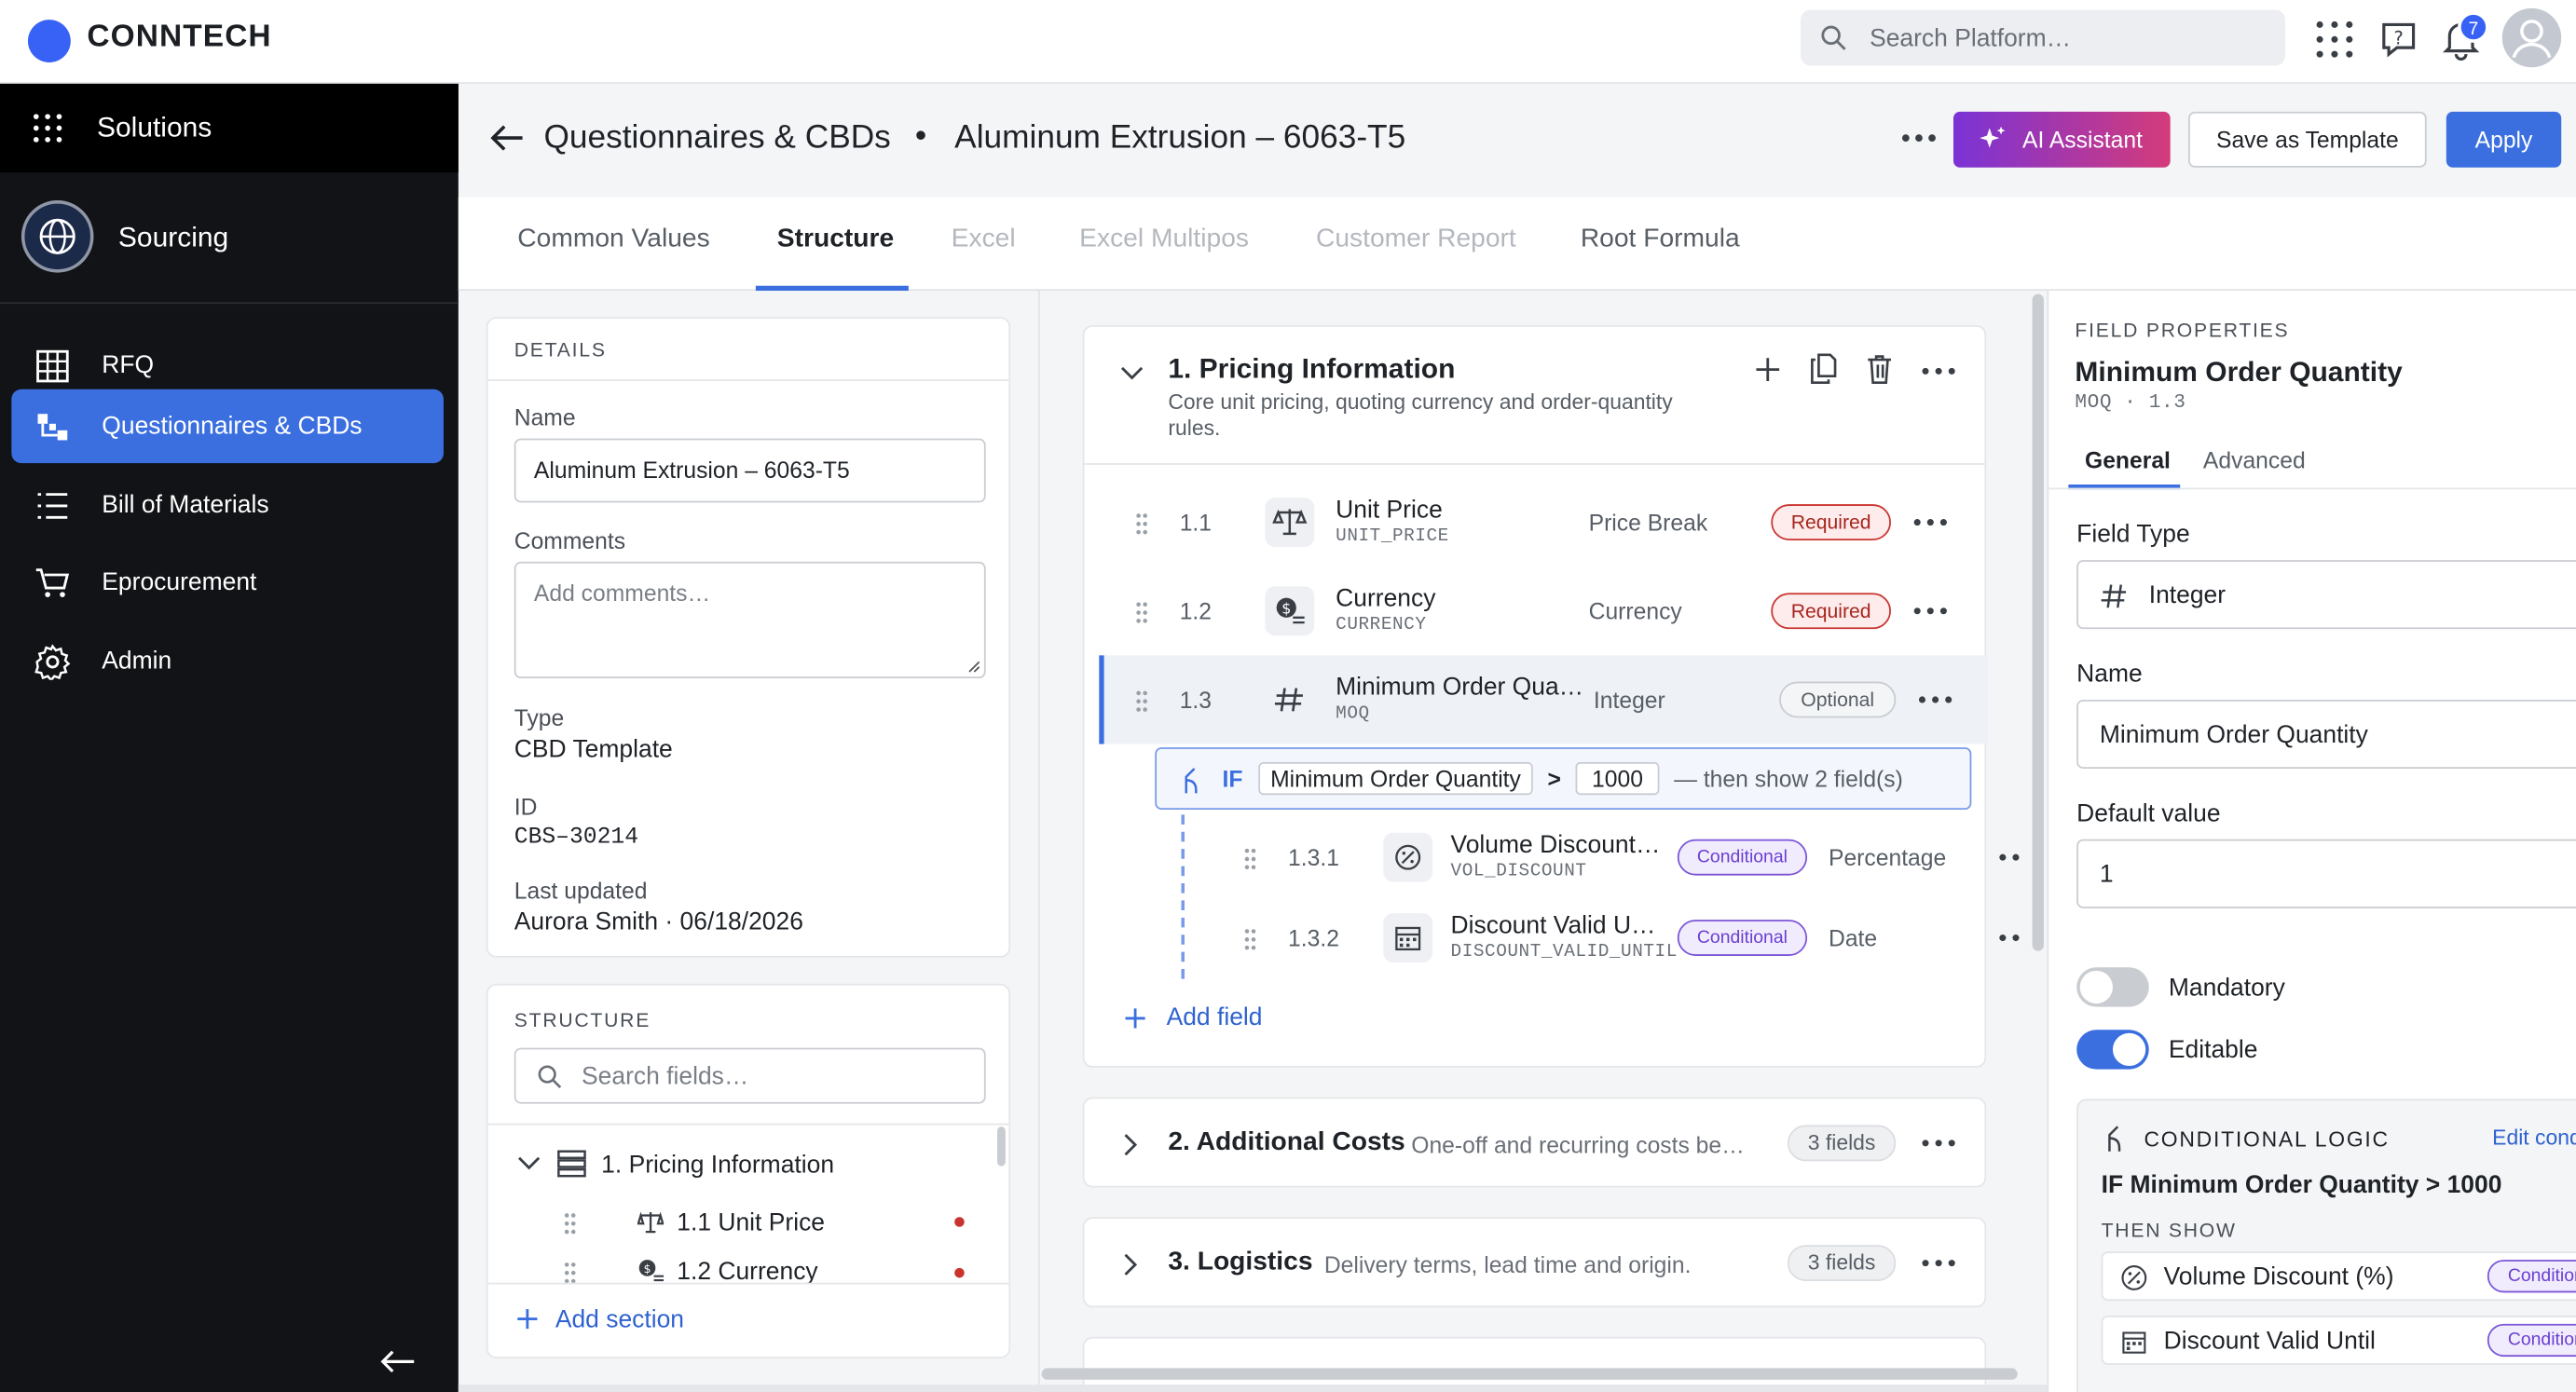 This screenshot has width=2576, height=1392. I want to click on apply-button: Apply, so click(2504, 139).